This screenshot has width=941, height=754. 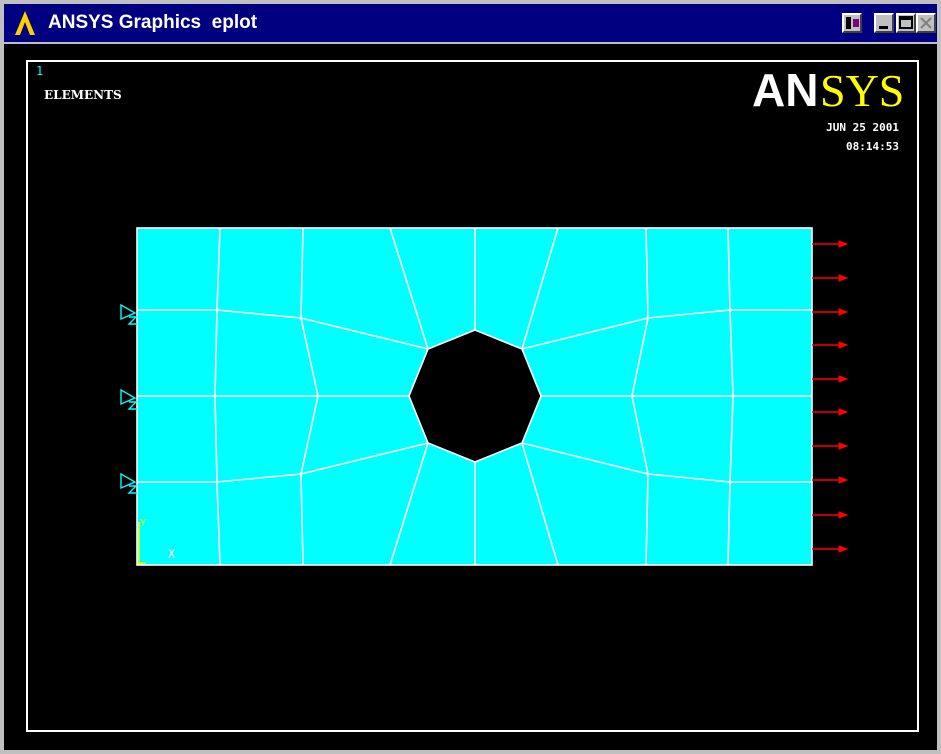 I want to click on maximize-icon, so click(x=906, y=22).